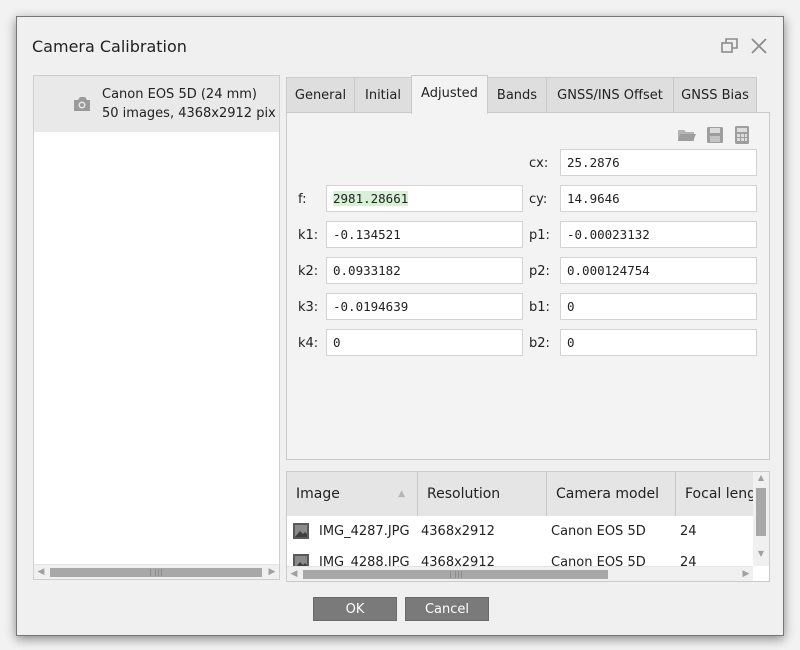  I want to click on sort-ascending-icon: ▲, so click(401, 494).